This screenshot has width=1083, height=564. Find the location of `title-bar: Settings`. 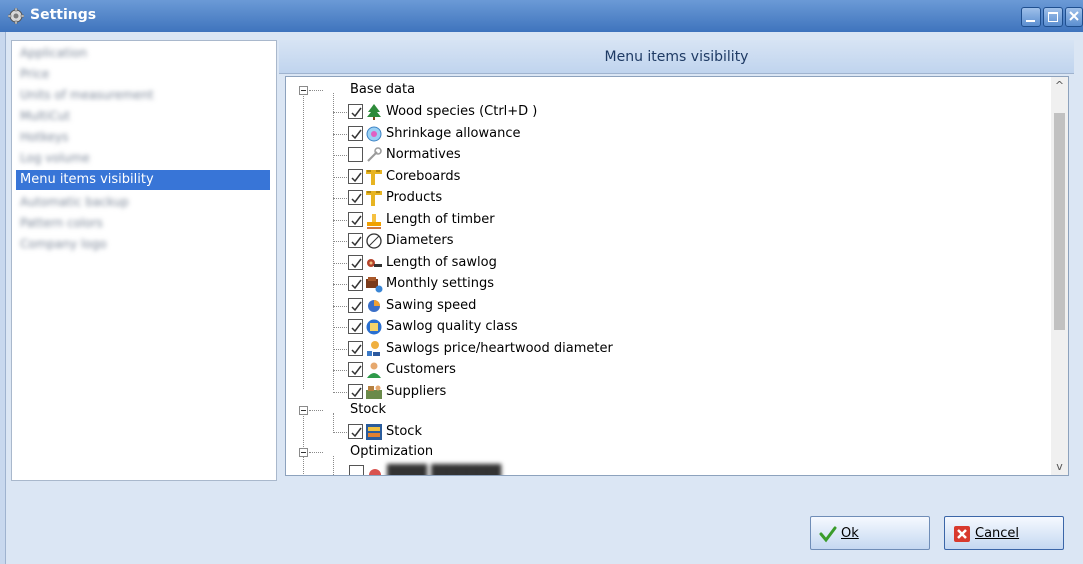

title-bar: Settings is located at coordinates (541, 16).